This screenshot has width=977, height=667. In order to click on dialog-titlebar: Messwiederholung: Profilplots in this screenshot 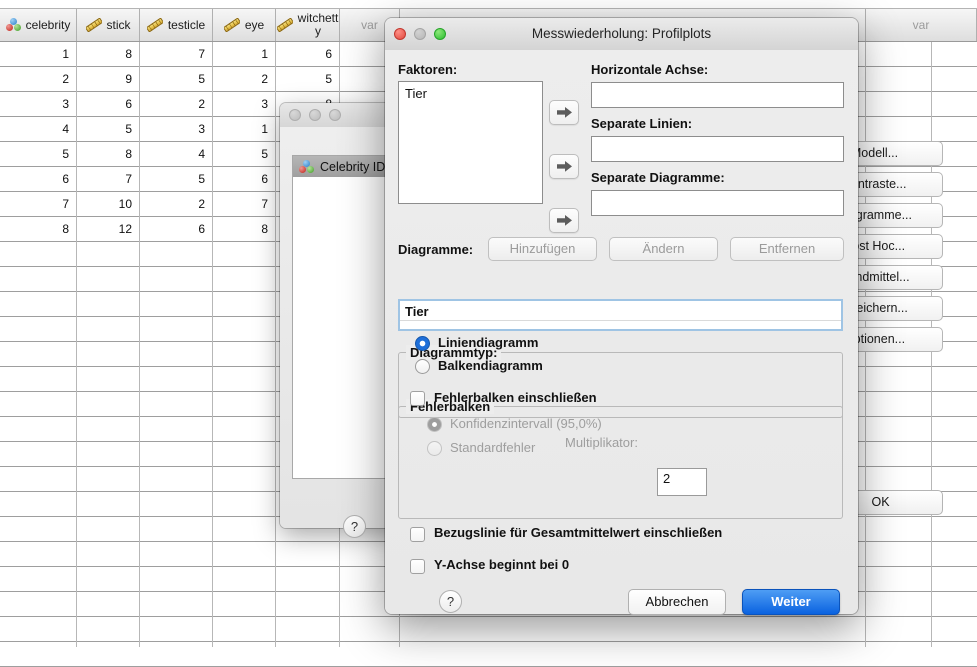, I will do `click(621, 34)`.